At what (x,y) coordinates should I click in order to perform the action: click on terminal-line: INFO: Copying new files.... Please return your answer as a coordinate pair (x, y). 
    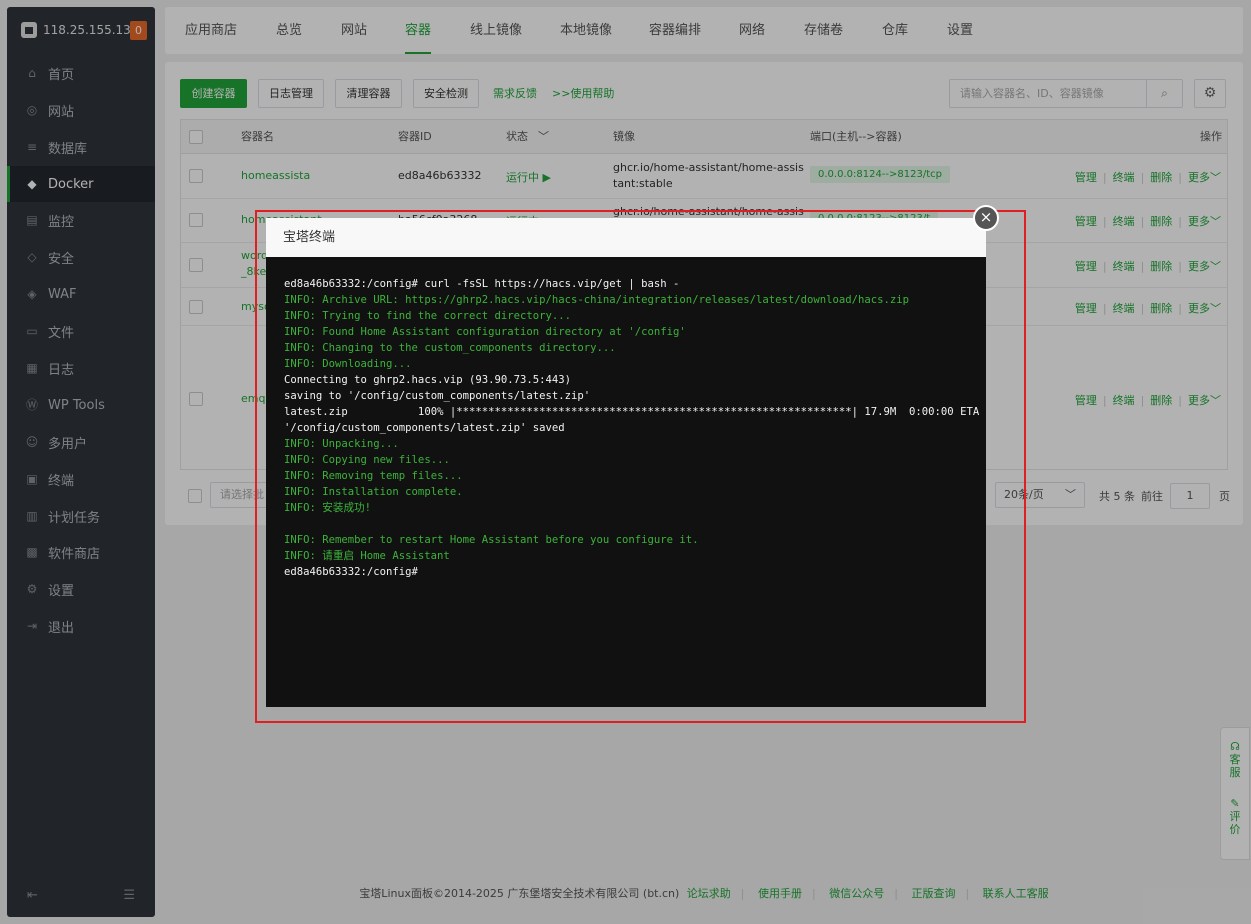
    Looking at the image, I should click on (367, 460).